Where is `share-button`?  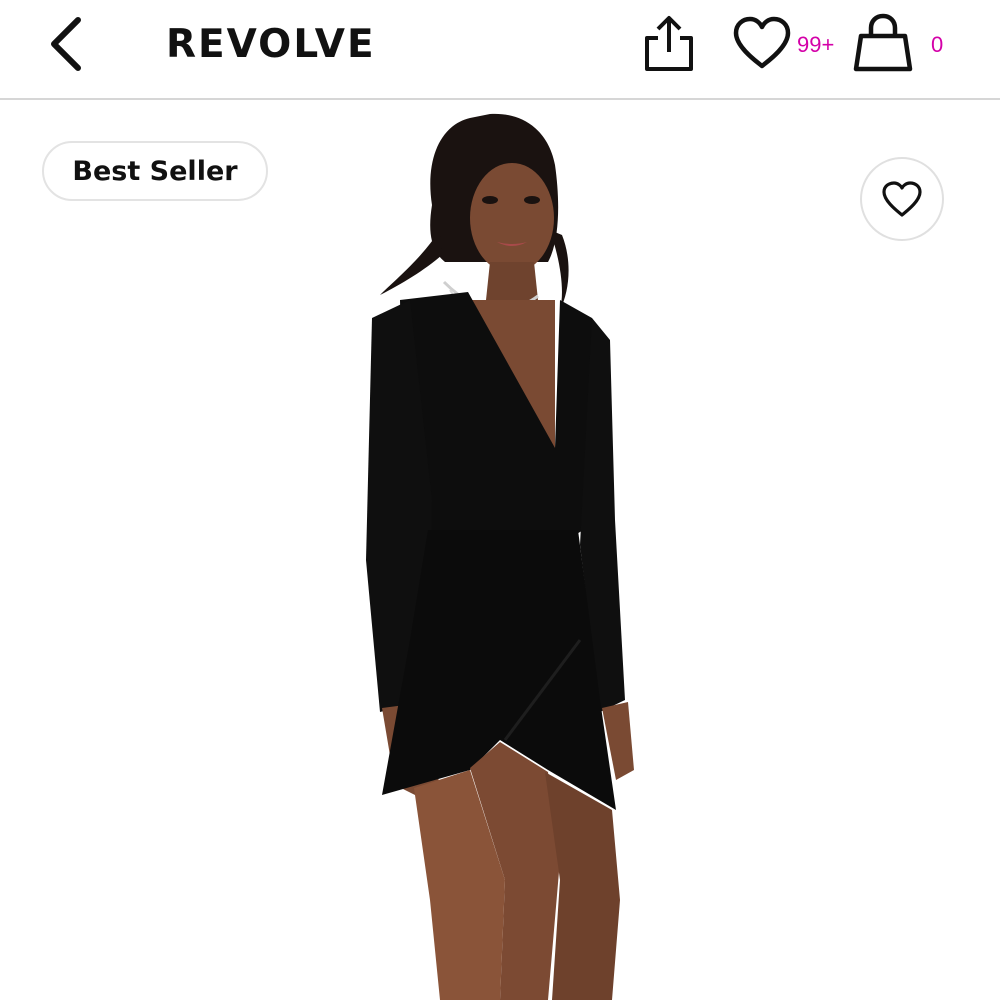 share-button is located at coordinates (669, 43).